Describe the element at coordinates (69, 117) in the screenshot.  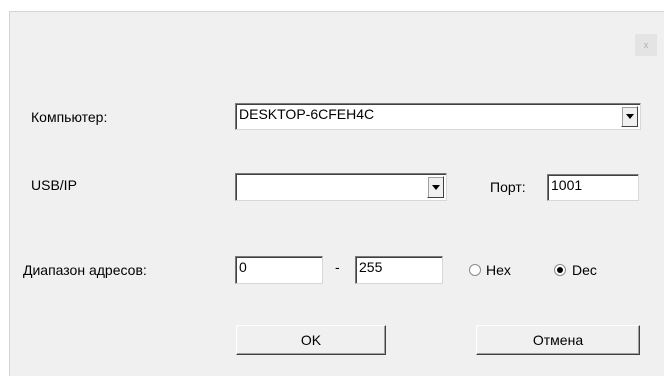
I see `computer-label: Компьютер:` at that location.